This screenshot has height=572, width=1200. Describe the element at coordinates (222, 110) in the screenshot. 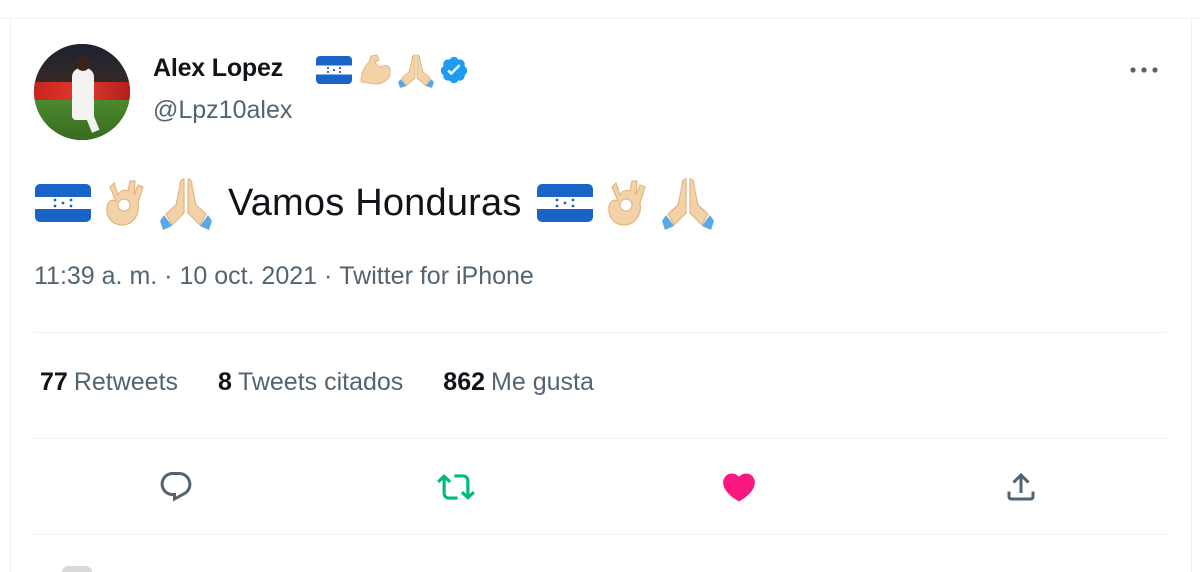

I see `author-handle: @Lpz10alex` at that location.